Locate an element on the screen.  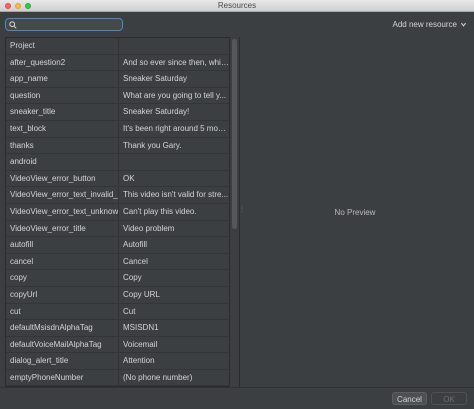
resource-name-cell: text_block is located at coordinates (62, 128).